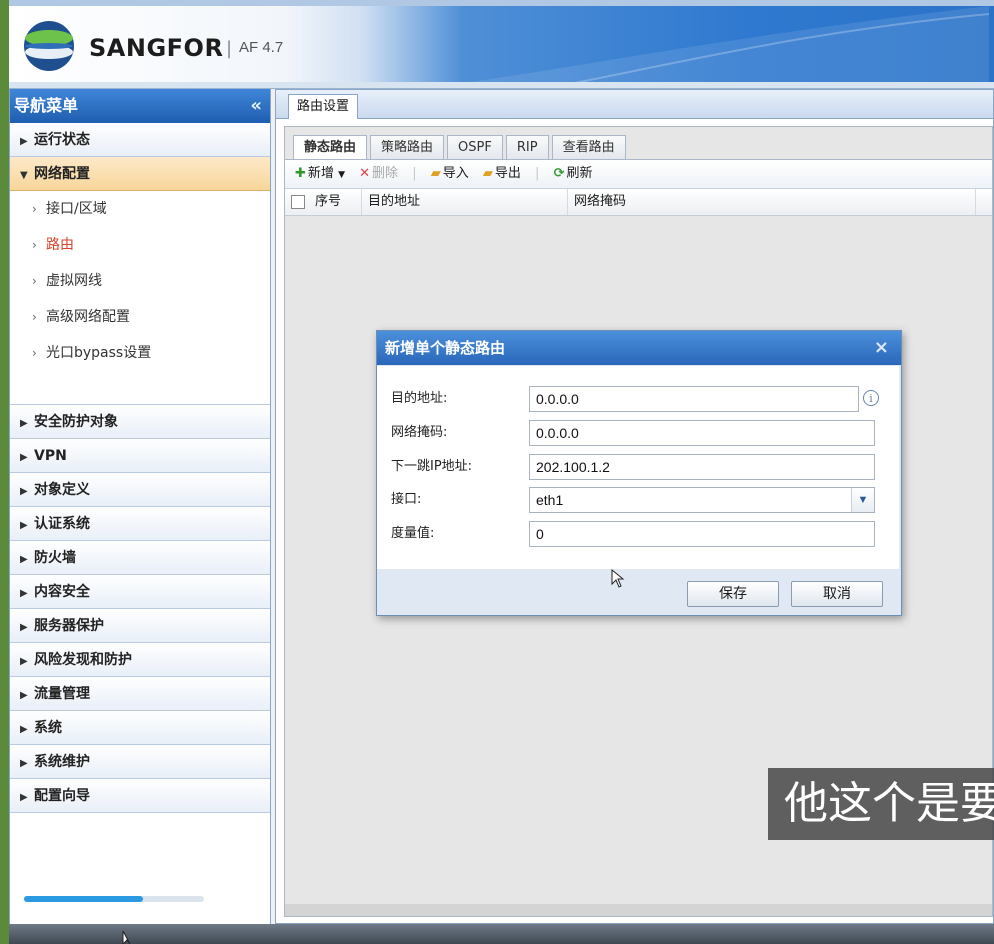 This screenshot has width=994, height=944. What do you see at coordinates (432, 466) in the screenshot?
I see `next-hop-label: 下一跳IP地址:` at bounding box center [432, 466].